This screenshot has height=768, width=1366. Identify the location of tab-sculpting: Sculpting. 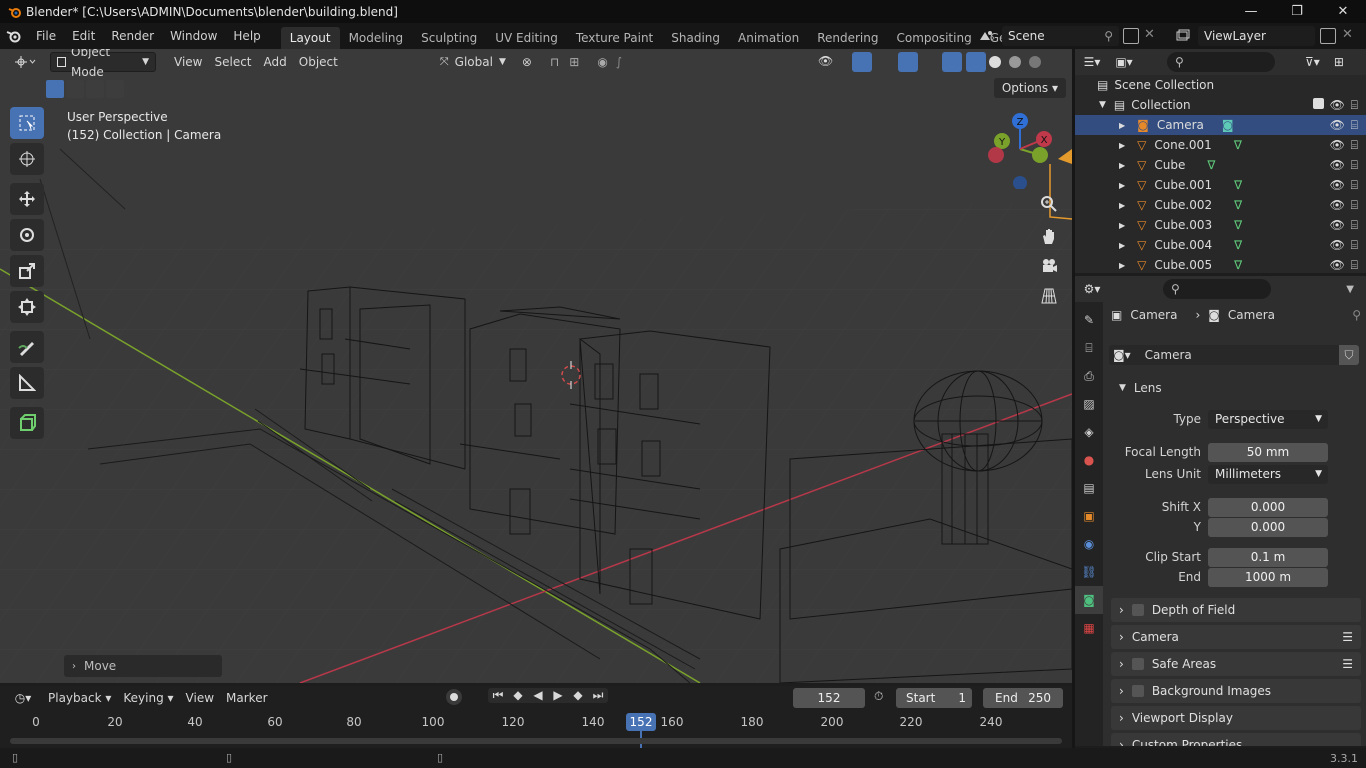
(449, 38).